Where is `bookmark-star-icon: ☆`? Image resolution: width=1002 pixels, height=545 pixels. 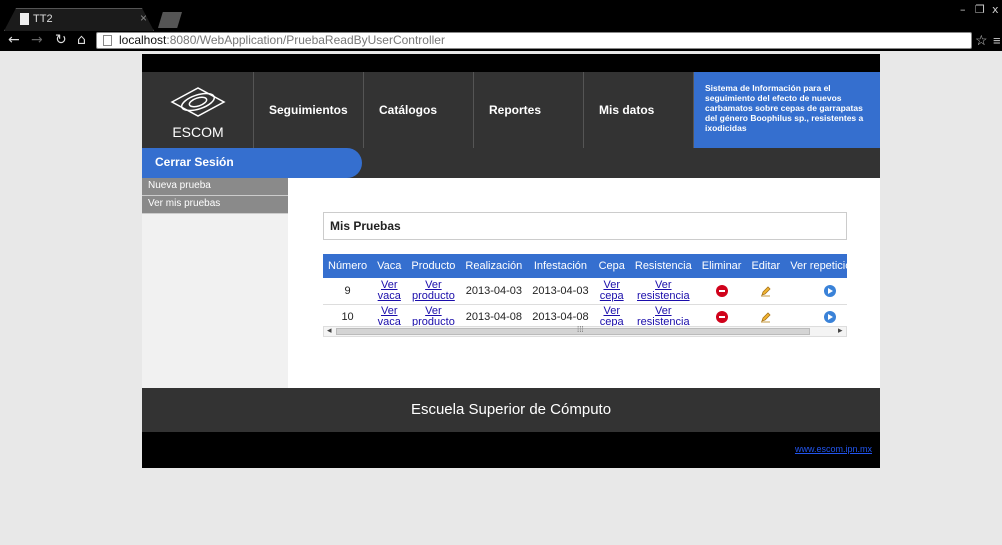
bookmark-star-icon: ☆ is located at coordinates (981, 40).